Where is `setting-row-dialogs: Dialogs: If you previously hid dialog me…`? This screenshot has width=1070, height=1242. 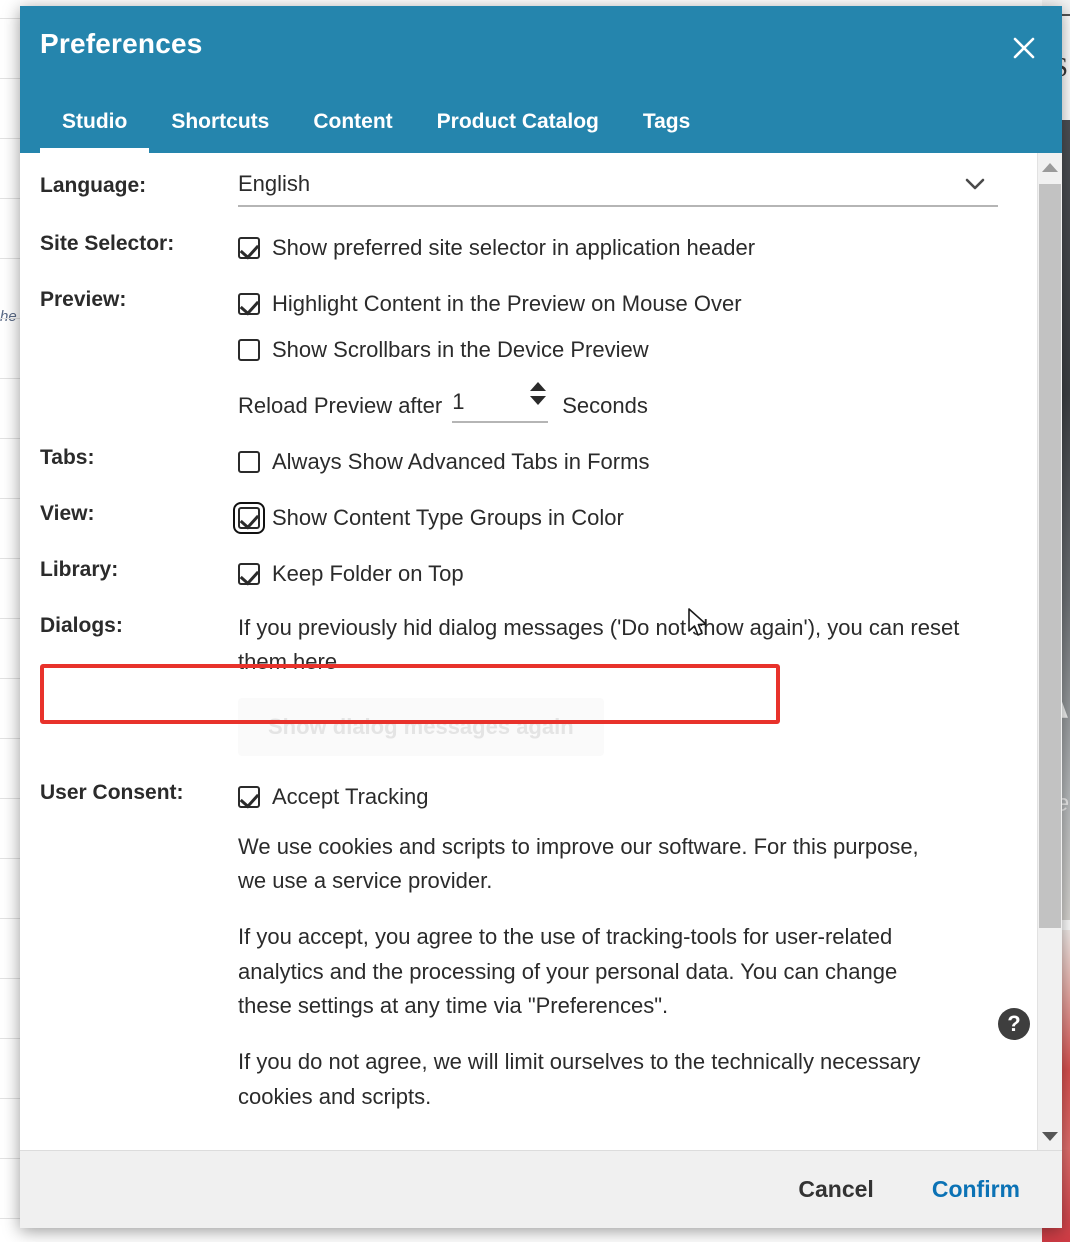 setting-row-dialogs: Dialogs: If you previously hid dialog me… is located at coordinates (528, 683).